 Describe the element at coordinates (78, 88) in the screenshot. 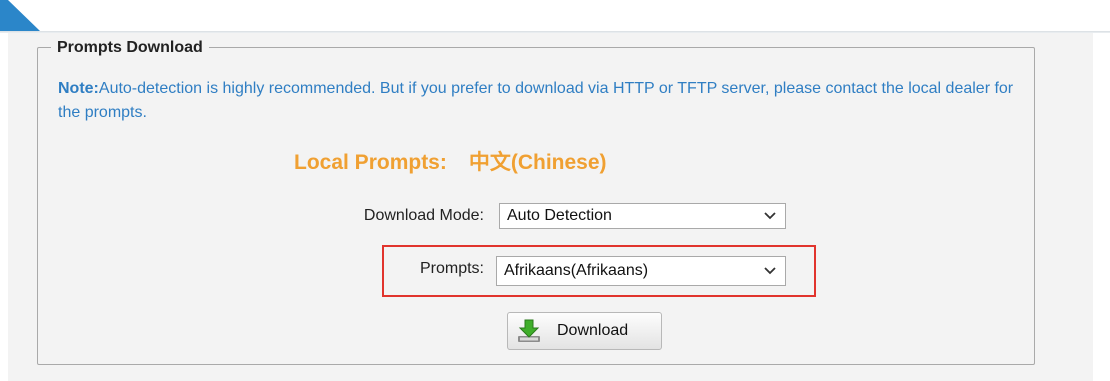

I see `note-label: Note:` at that location.